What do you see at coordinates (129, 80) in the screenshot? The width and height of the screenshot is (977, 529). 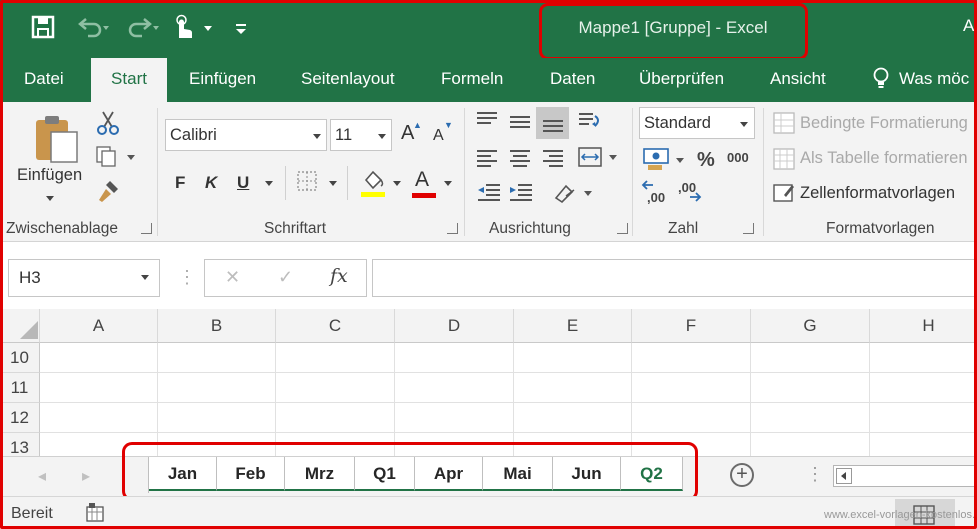 I see `tab-start: Start` at bounding box center [129, 80].